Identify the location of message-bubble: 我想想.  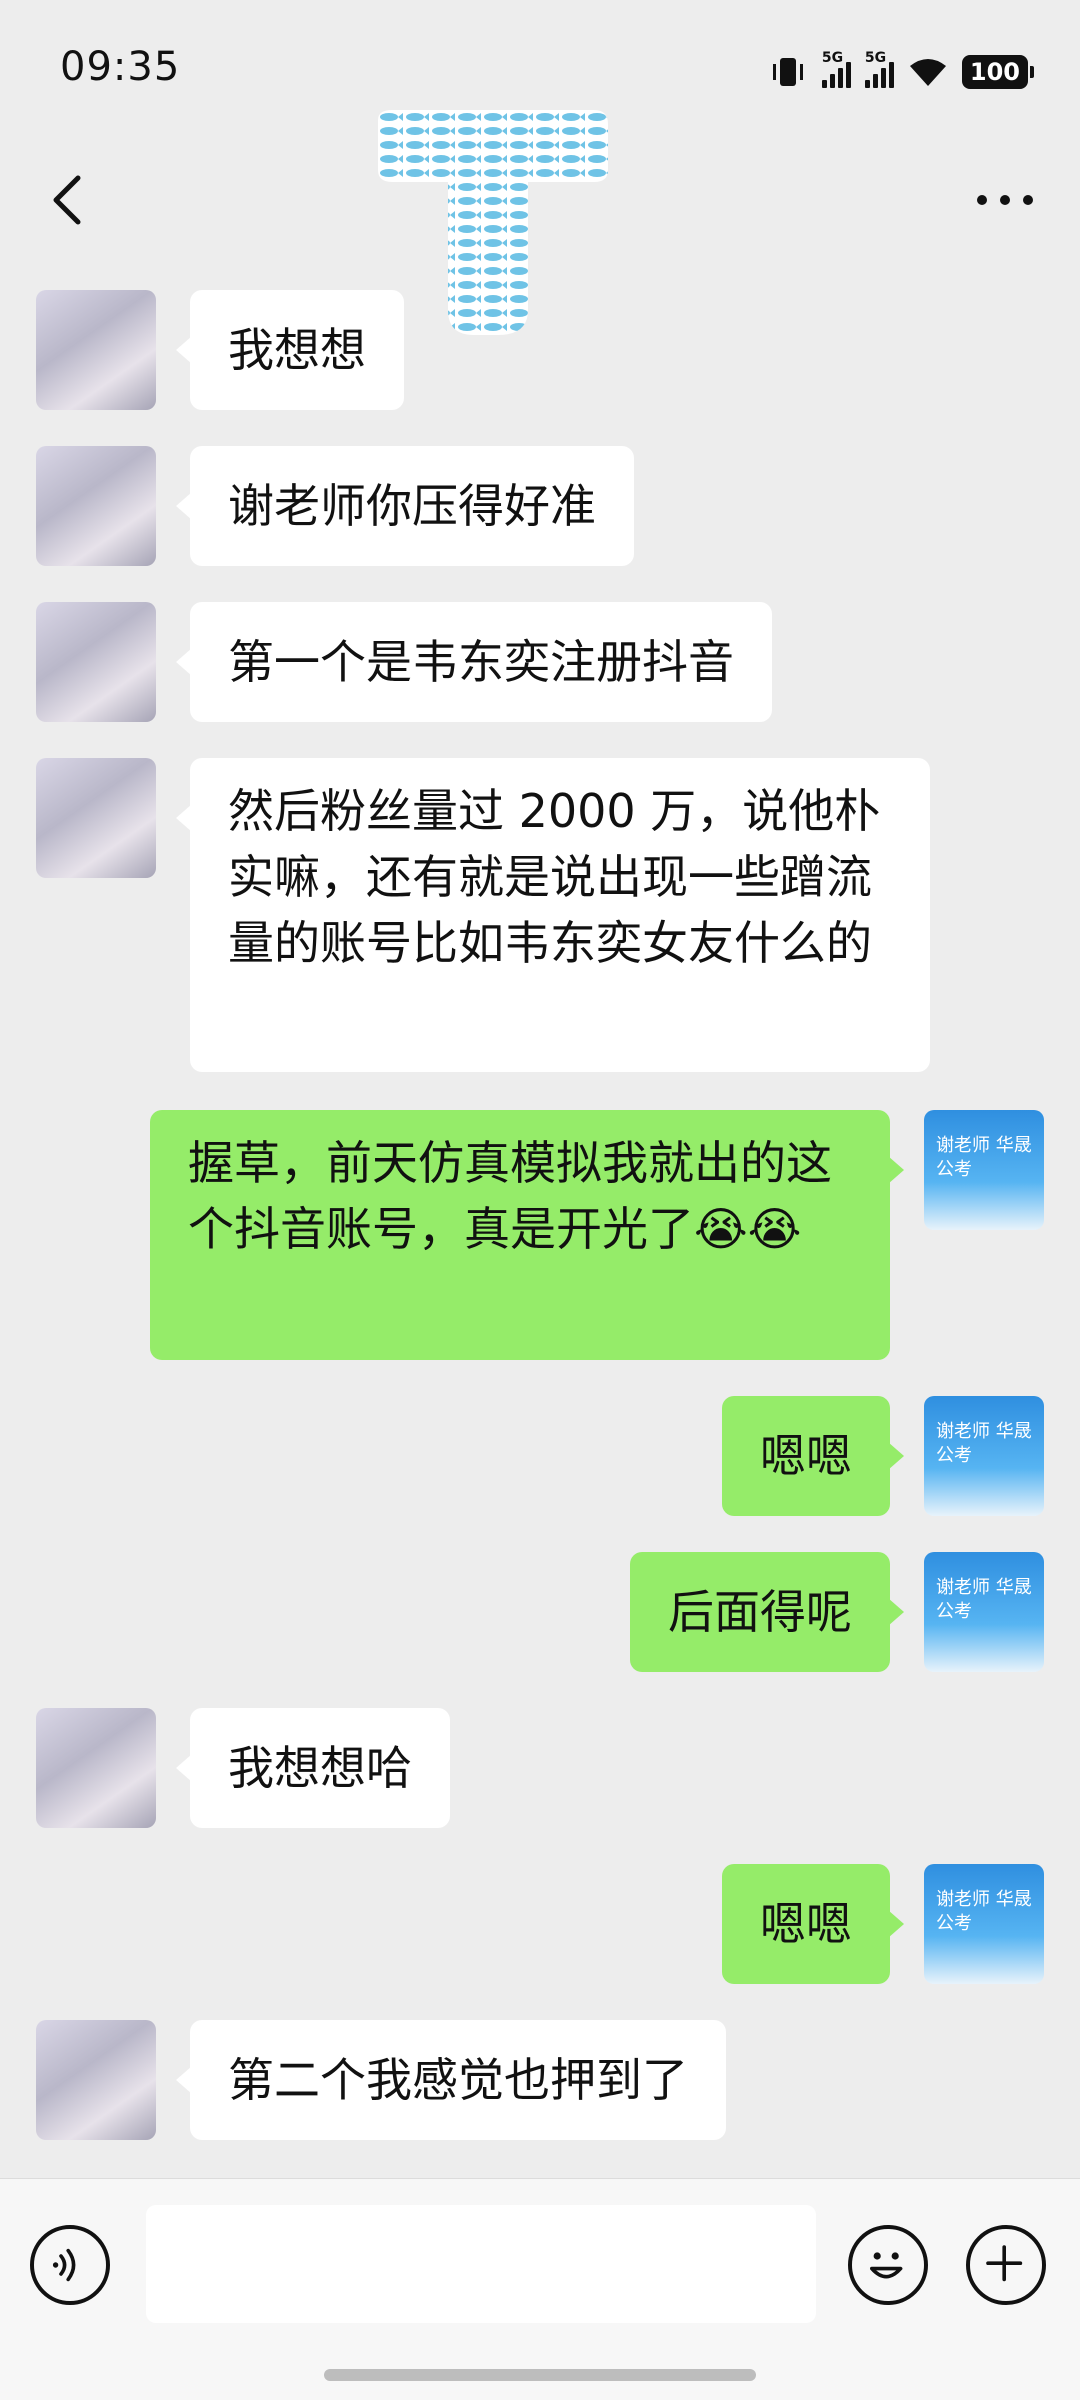
(290, 350).